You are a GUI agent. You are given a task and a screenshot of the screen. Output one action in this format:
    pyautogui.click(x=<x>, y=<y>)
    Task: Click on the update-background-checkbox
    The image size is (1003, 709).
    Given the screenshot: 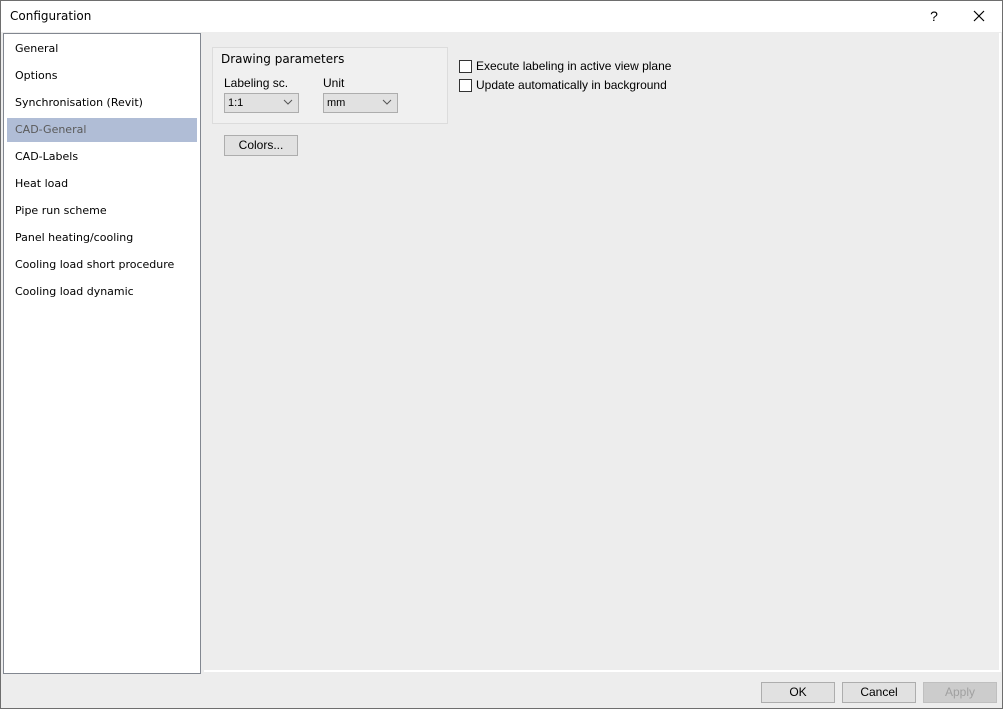 What is the action you would take?
    pyautogui.click(x=465, y=85)
    